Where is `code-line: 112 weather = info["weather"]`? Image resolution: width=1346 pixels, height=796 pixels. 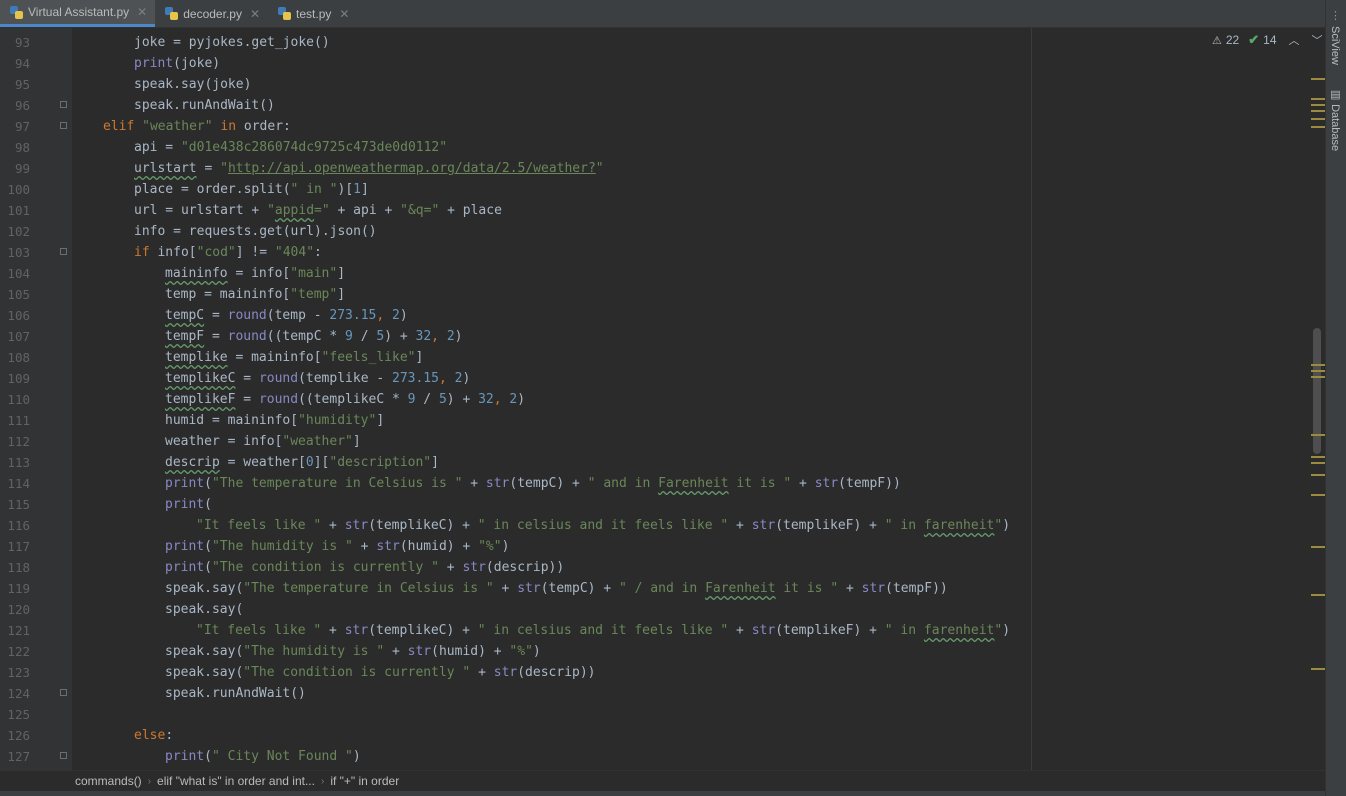
code-line: 112 weather = info["weather"] is located at coordinates (662, 441).